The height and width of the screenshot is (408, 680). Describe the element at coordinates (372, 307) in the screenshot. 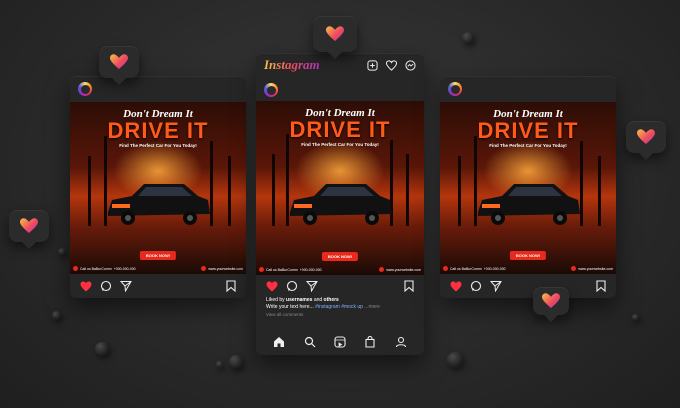

I see `caption-more: ...more` at that location.